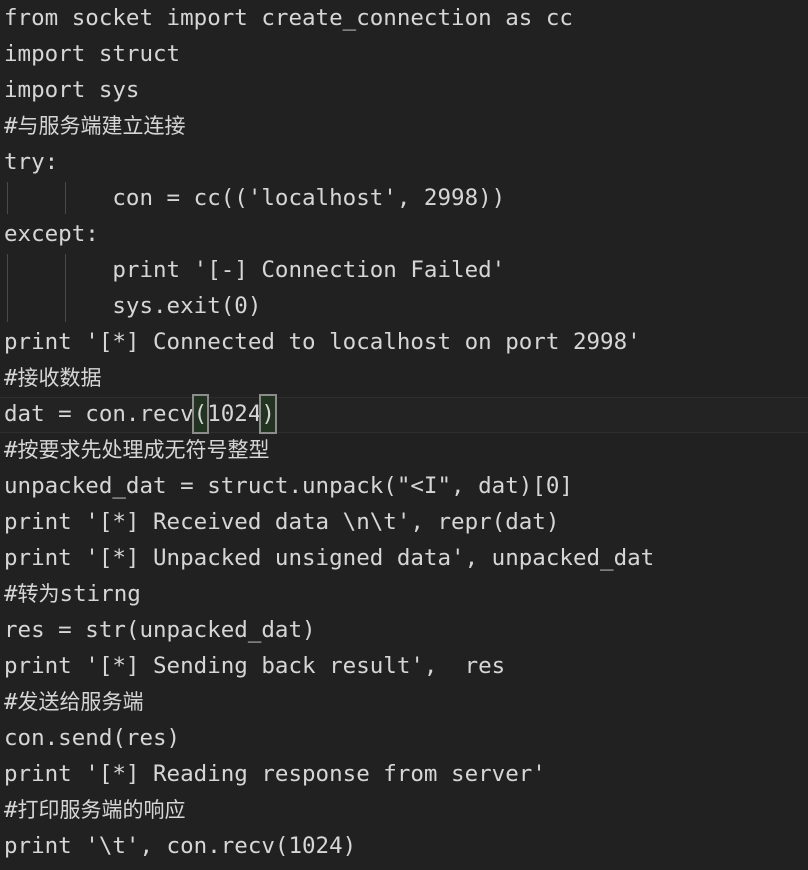 The height and width of the screenshot is (870, 808). Describe the element at coordinates (160, 630) in the screenshot. I see `code-text: res = str(unpacked_dat)` at that location.